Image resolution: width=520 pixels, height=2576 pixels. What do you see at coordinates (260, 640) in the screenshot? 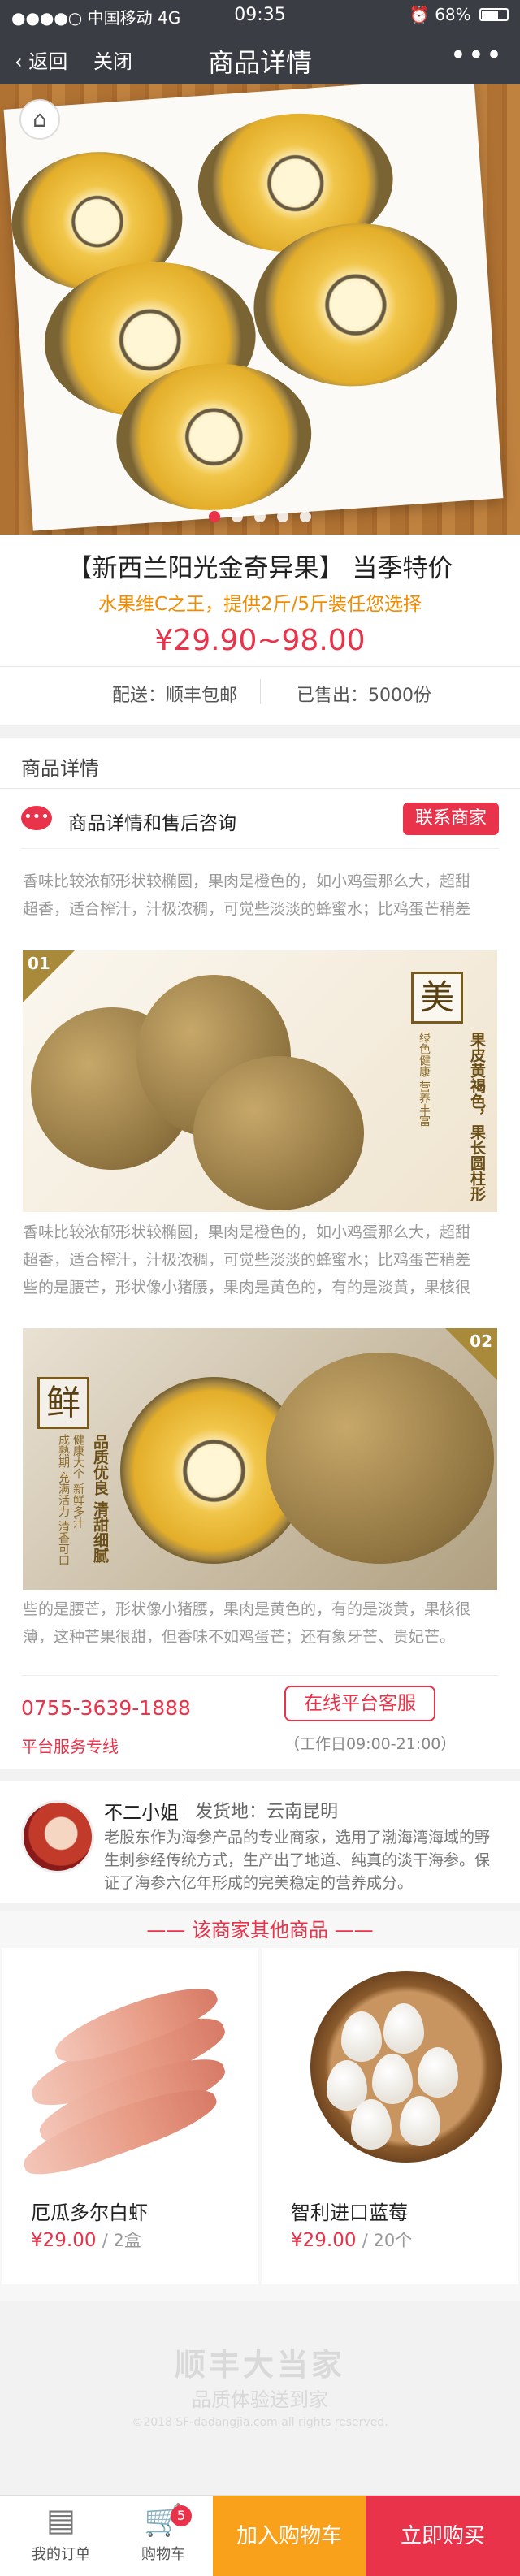
I see `product-price: ¥29.90~98.00` at bounding box center [260, 640].